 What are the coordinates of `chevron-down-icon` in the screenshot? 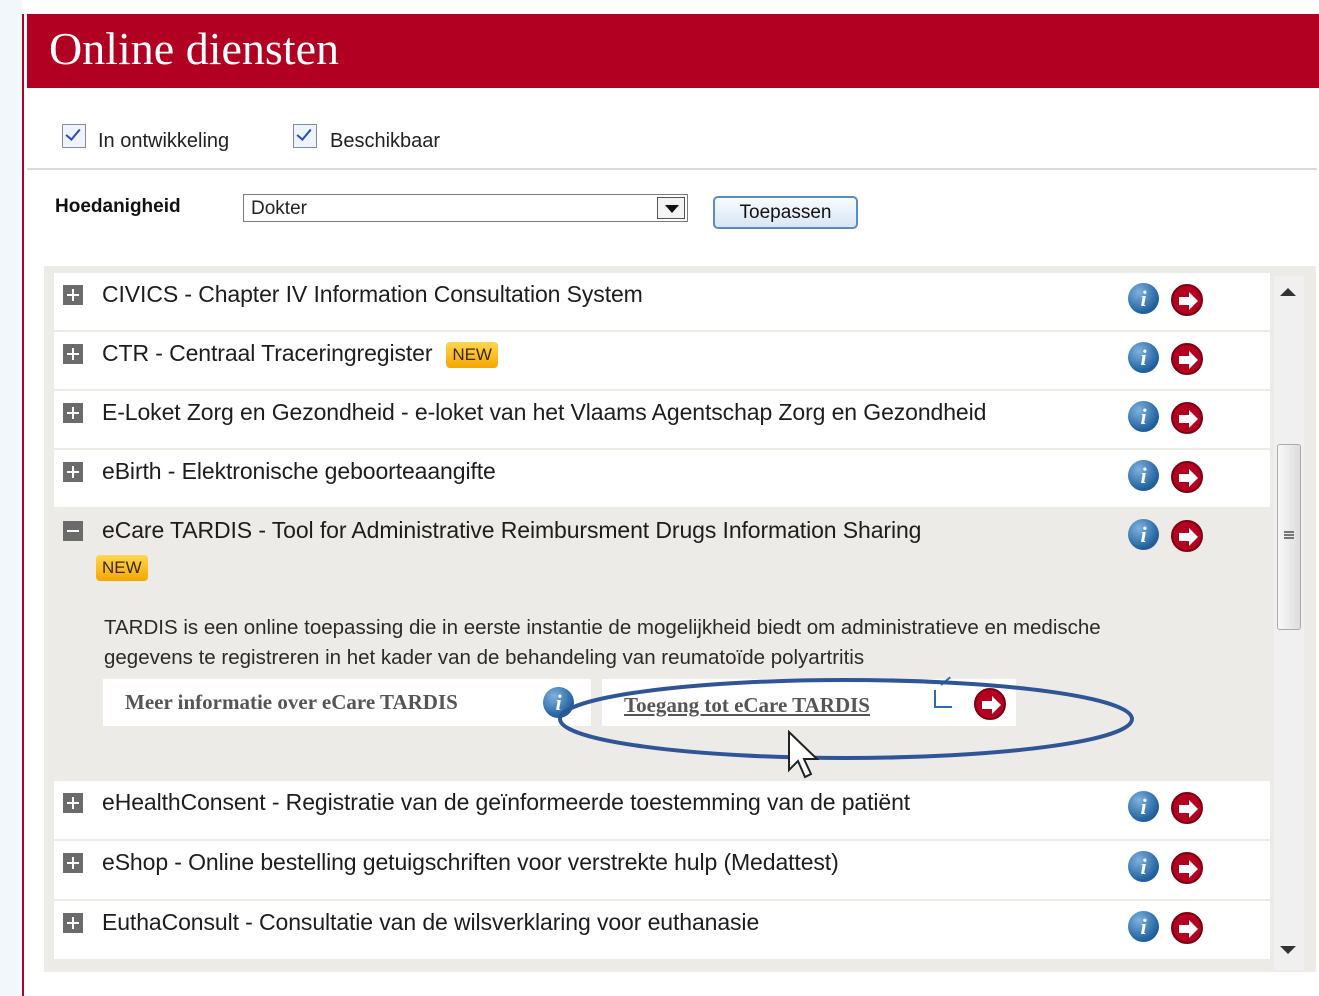 It's located at (671, 208).